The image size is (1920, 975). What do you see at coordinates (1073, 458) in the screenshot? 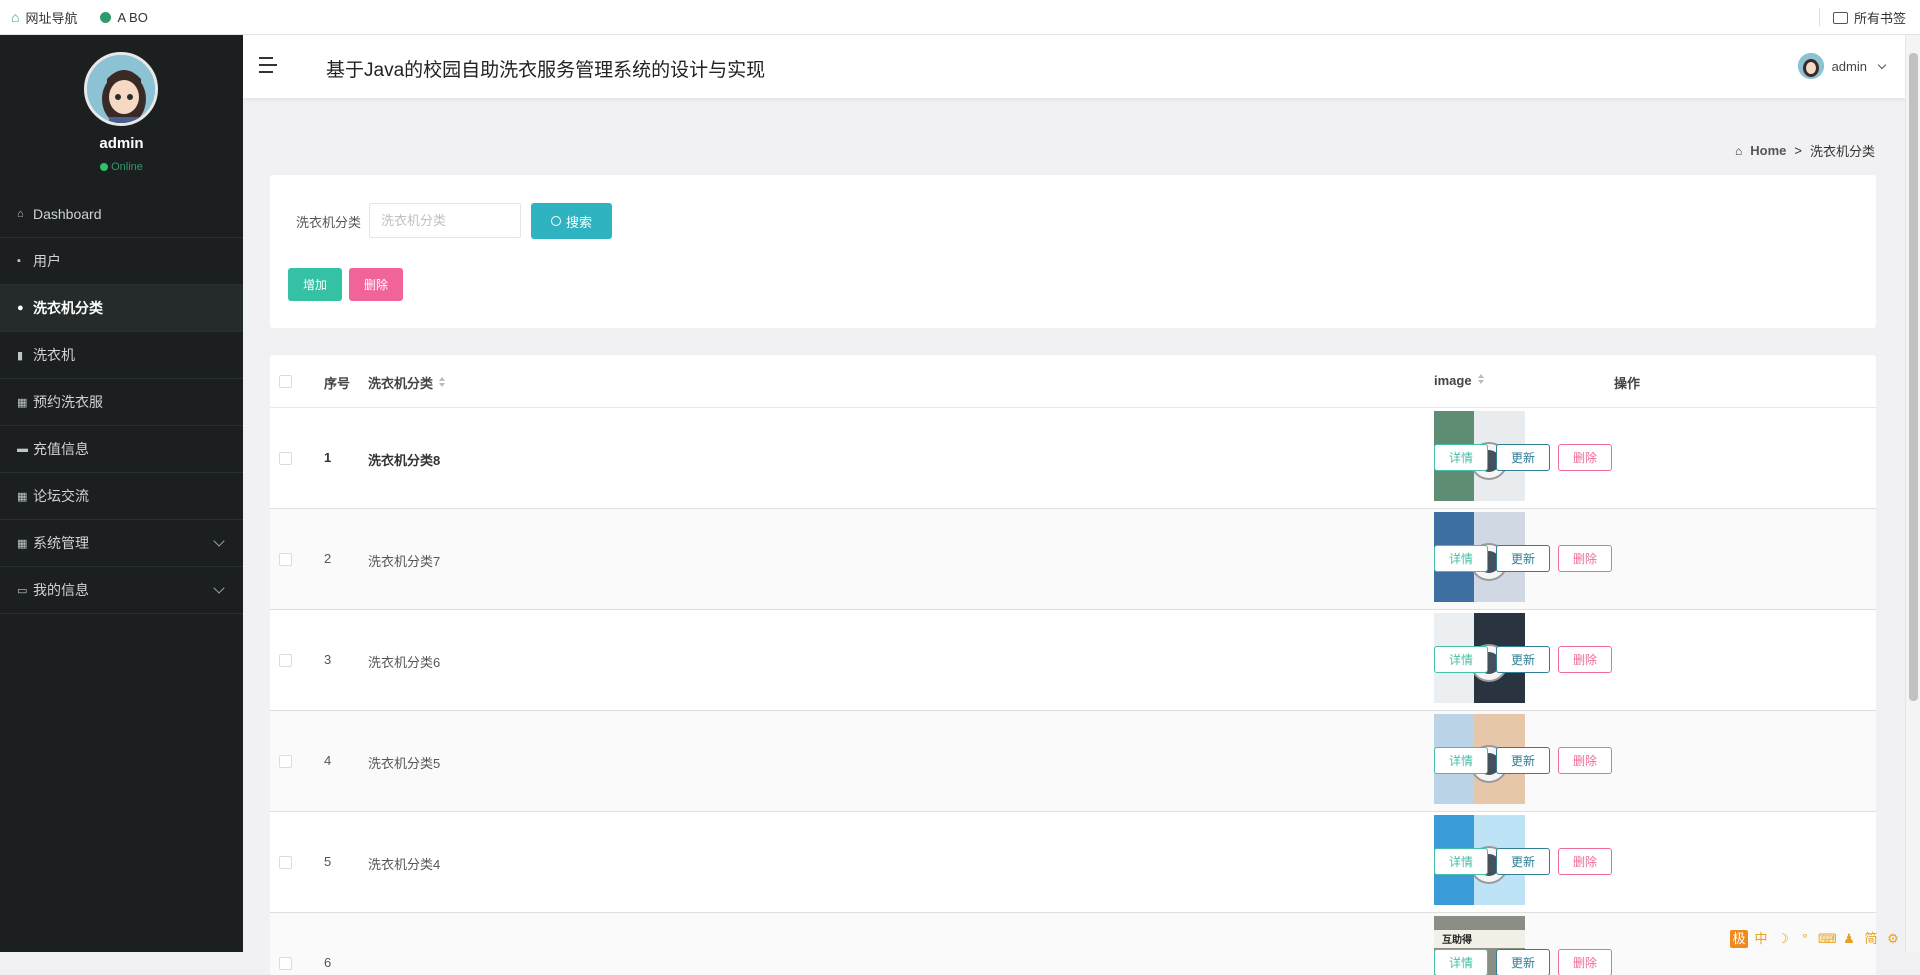
I see `table-row: 1 洗衣机分类8 详情更新删除` at bounding box center [1073, 458].